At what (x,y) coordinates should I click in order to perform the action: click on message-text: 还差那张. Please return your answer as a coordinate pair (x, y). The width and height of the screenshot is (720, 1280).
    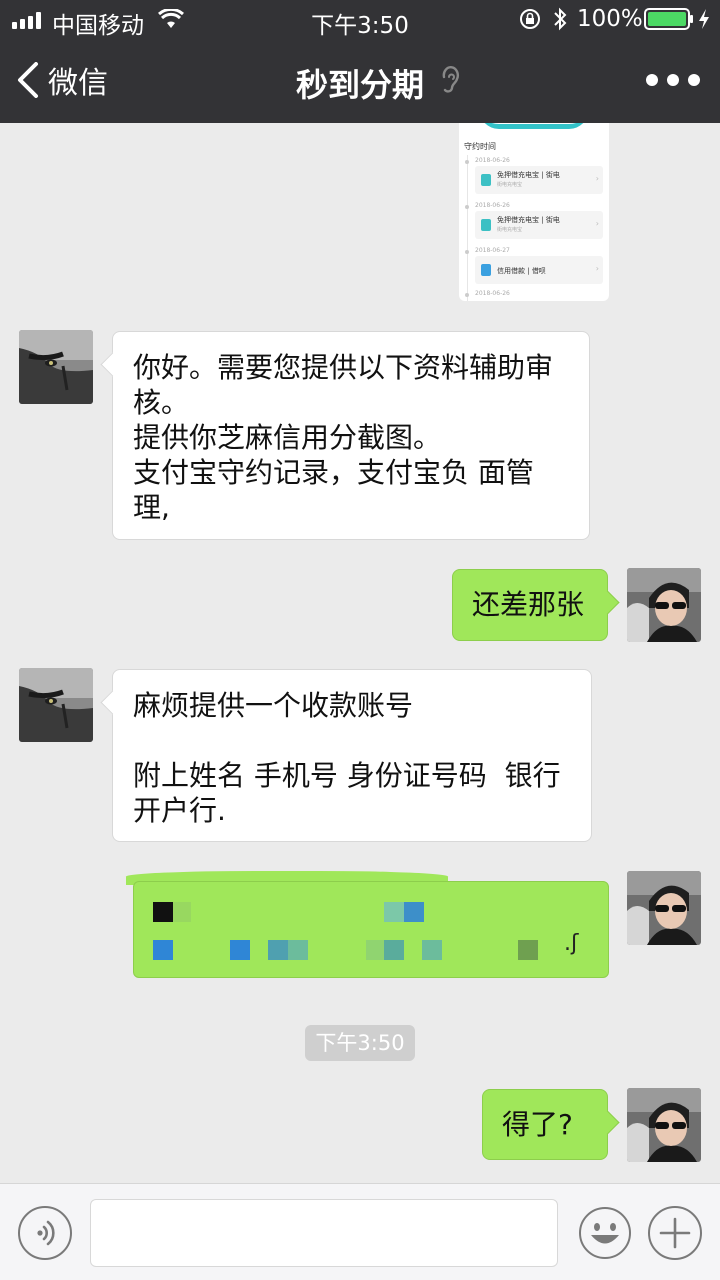
    Looking at the image, I should click on (528, 604).